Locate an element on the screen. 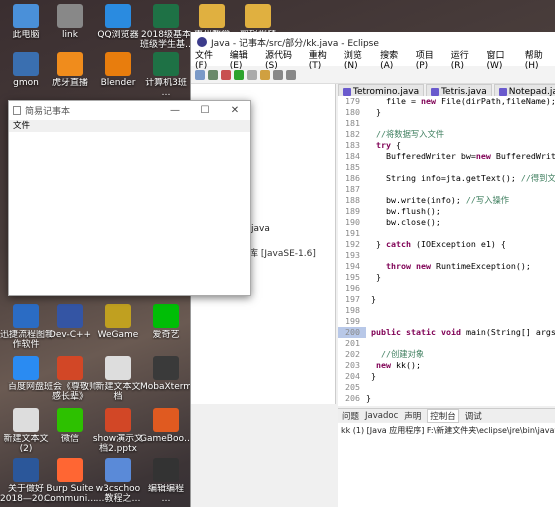 The image size is (555, 507). code-line: 202 //创建对象 is located at coordinates (446, 354).